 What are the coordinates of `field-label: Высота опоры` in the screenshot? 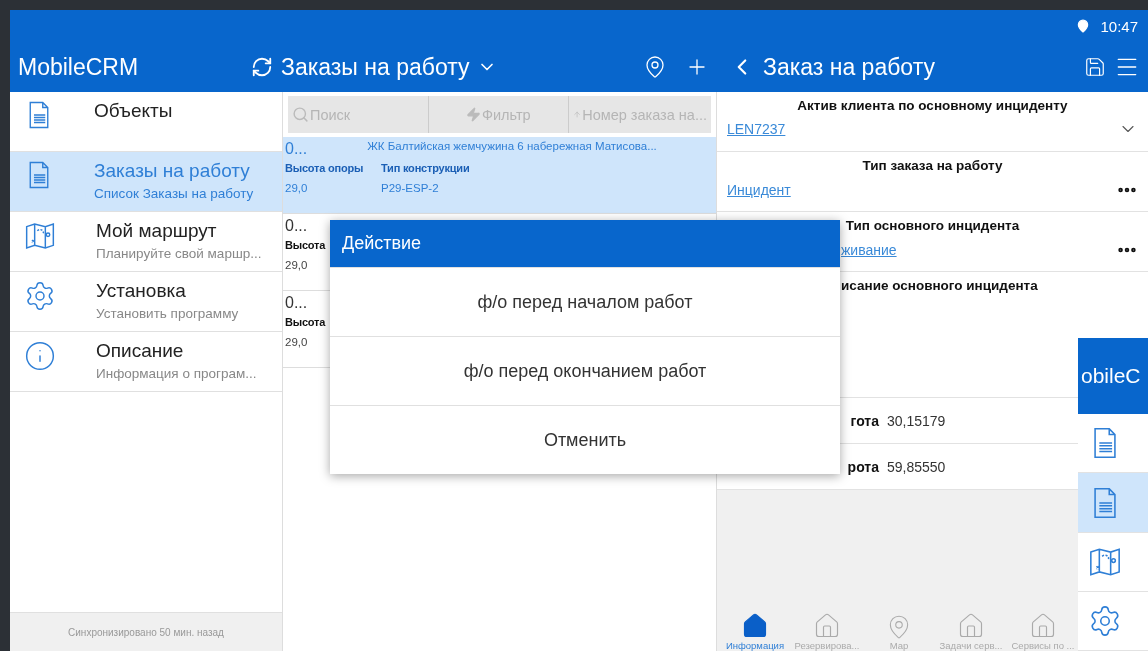 It's located at (325, 168).